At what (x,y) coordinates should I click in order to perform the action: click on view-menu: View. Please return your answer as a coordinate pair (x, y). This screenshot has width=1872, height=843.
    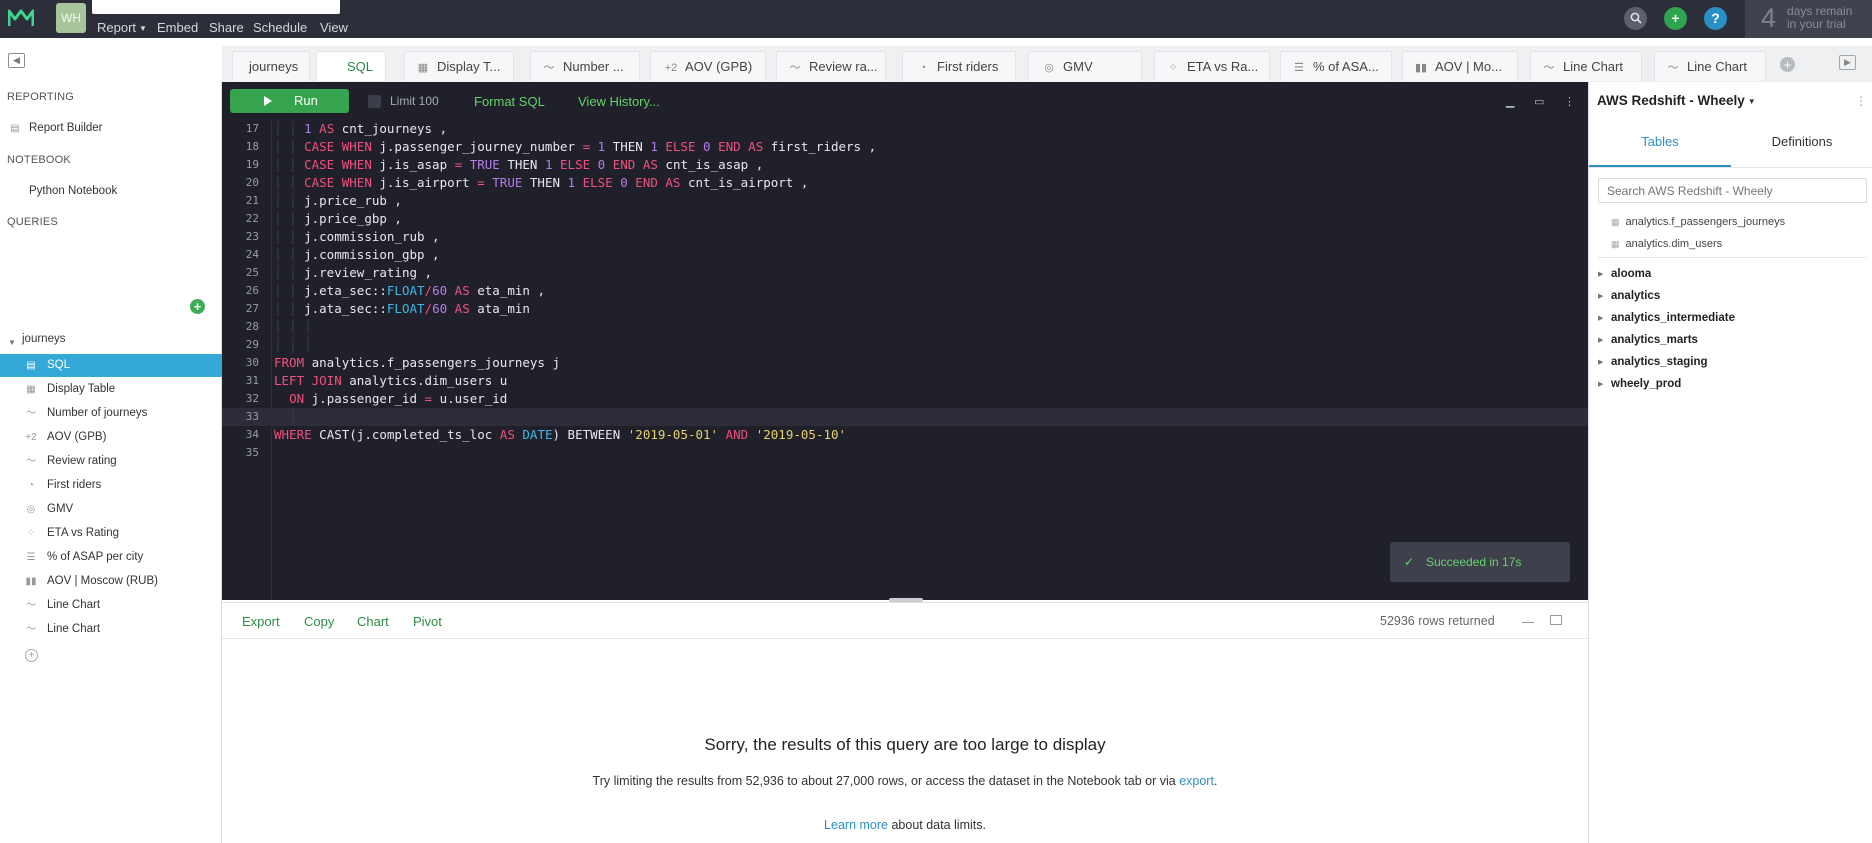
    Looking at the image, I should click on (334, 27).